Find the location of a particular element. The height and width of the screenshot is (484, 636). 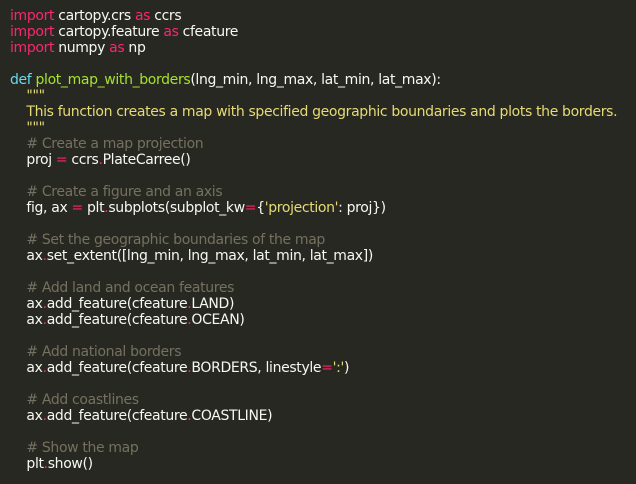

code-line: import cartopy.feature as cfeature is located at coordinates (318, 32).